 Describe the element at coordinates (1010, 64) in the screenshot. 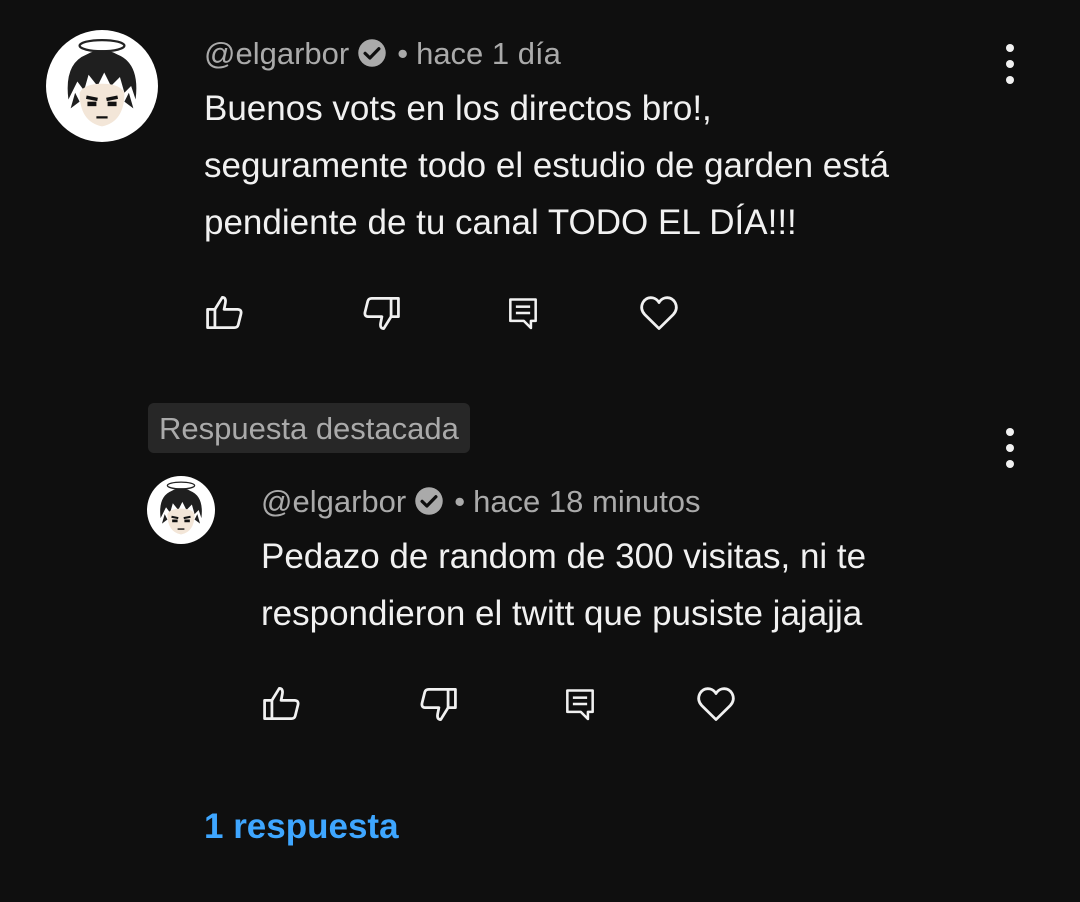

I see `more-vert-icon` at that location.